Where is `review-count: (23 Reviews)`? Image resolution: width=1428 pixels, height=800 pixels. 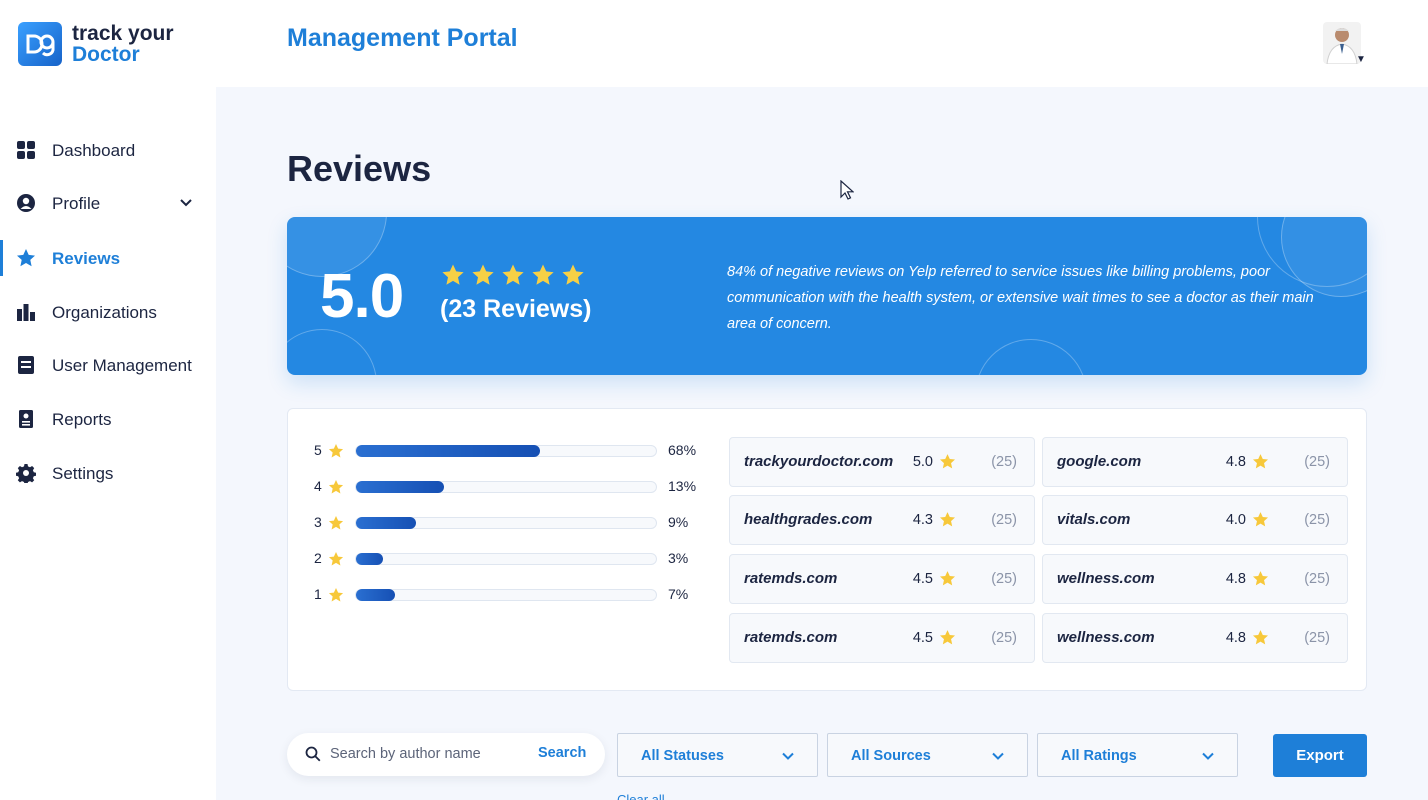
review-count: (23 Reviews) is located at coordinates (516, 309).